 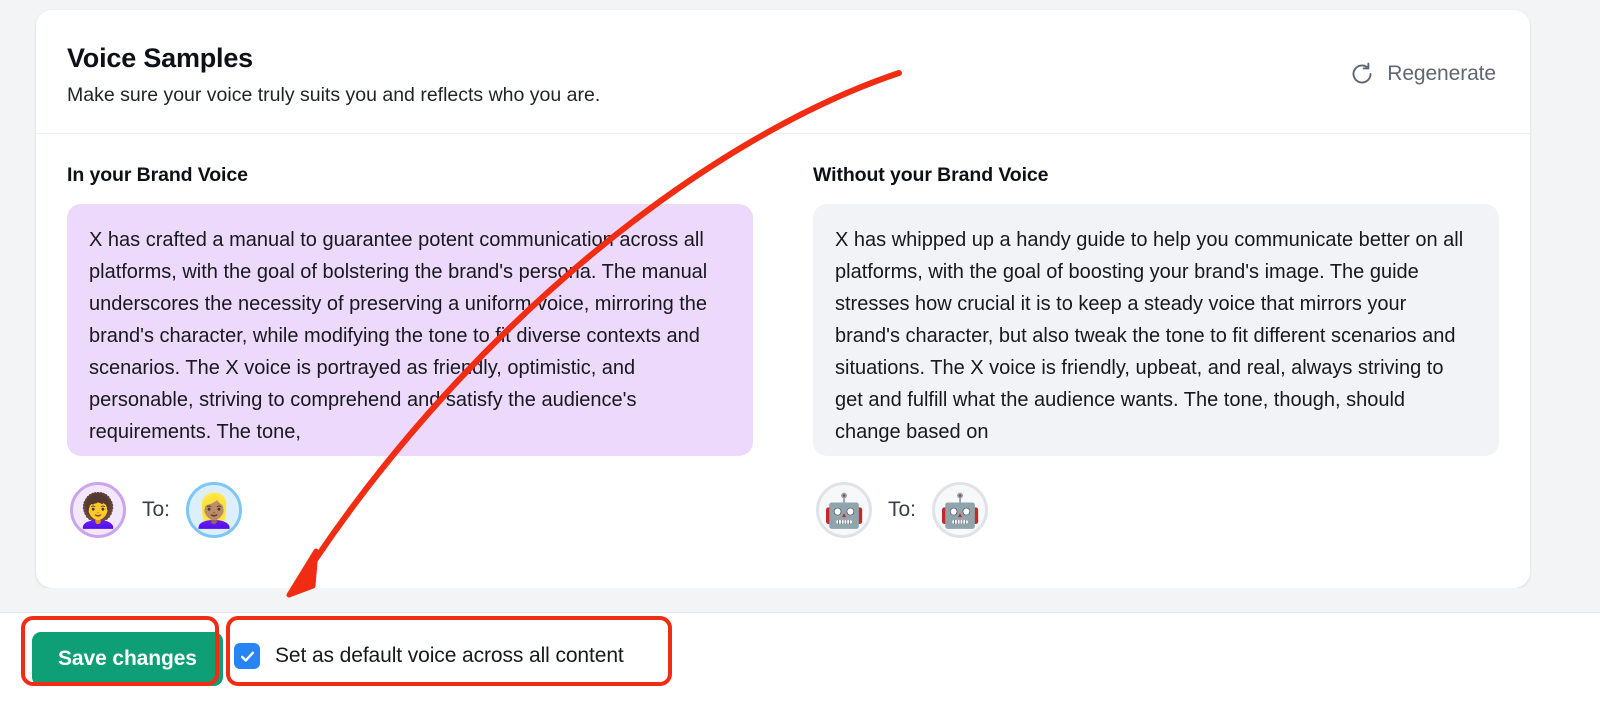 What do you see at coordinates (127, 659) in the screenshot?
I see `save-changes-button: Save changes` at bounding box center [127, 659].